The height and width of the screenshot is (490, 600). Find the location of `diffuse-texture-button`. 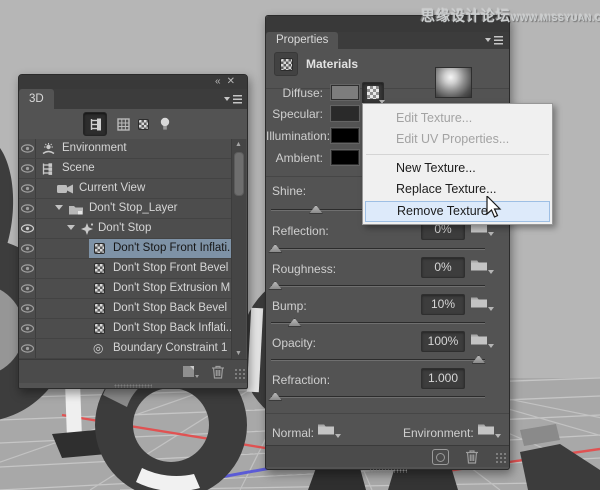

diffuse-texture-button is located at coordinates (373, 93).